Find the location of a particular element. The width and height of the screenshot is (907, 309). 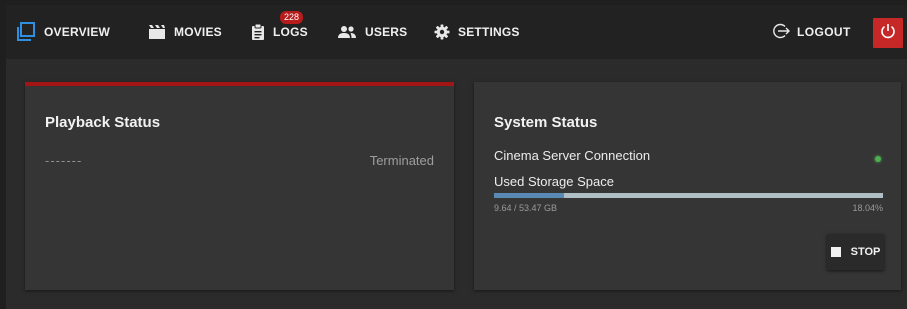

nav-overview-label: OVERVIEW is located at coordinates (77, 32).